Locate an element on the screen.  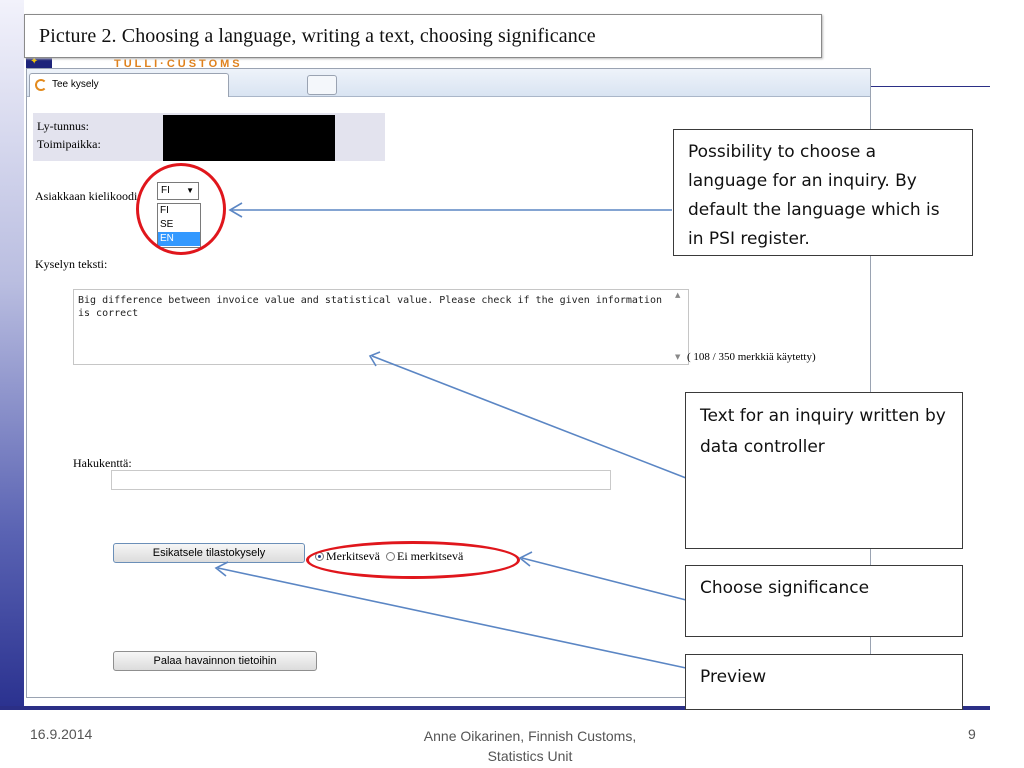
slide-header-rule is located at coordinates (929, 86).